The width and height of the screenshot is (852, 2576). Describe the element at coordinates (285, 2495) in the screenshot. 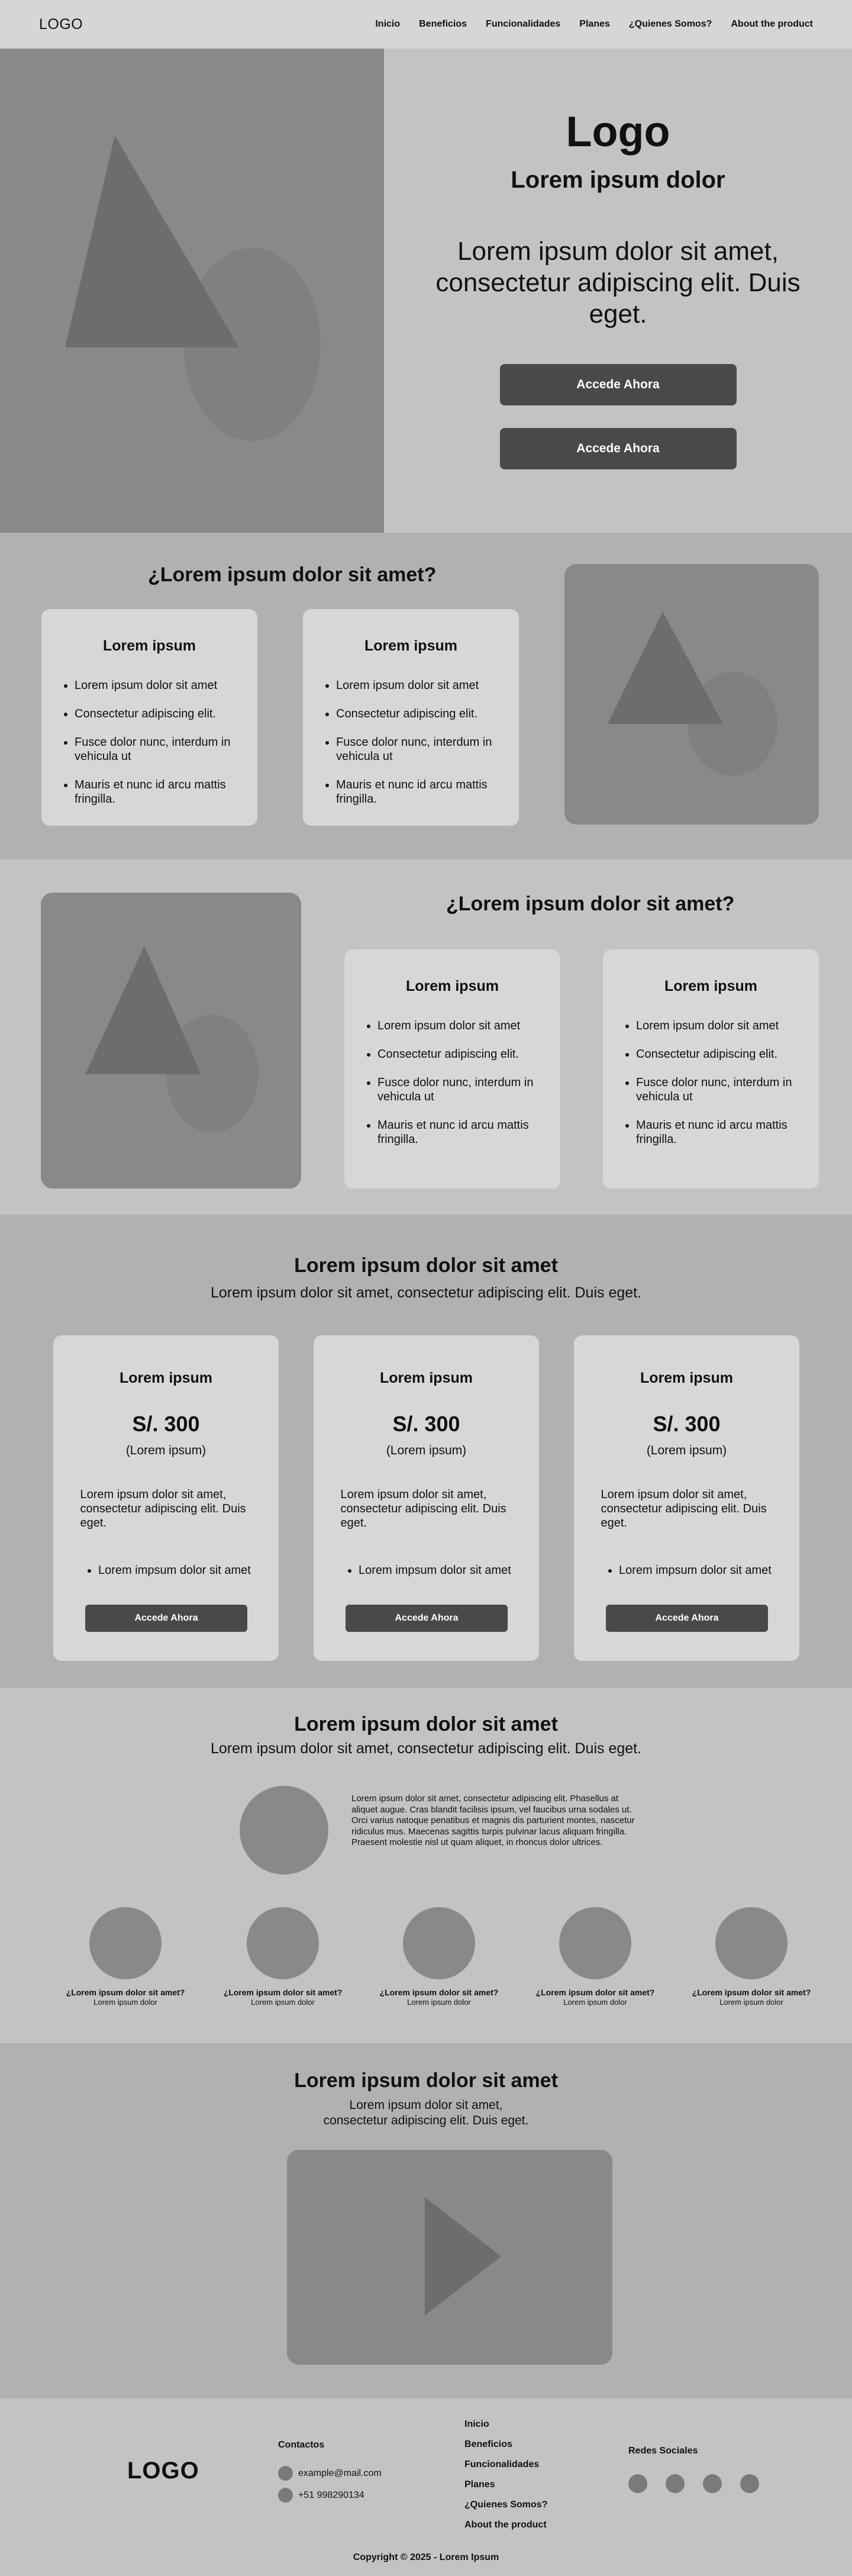

I see `phone-icon` at that location.